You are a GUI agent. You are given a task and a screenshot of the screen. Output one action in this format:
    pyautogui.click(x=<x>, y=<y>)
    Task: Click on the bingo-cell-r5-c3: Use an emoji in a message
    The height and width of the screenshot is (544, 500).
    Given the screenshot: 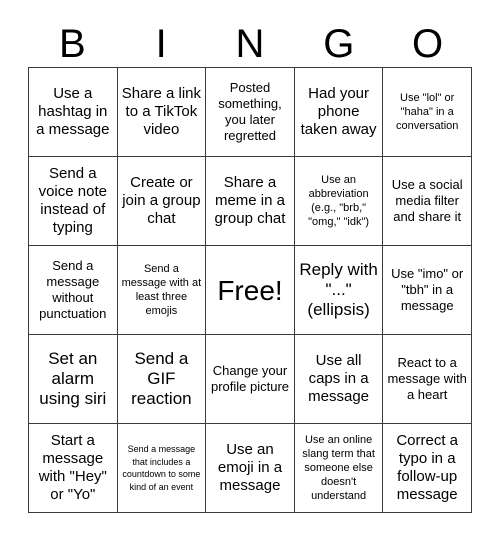 What is the action you would take?
    pyautogui.click(x=250, y=468)
    